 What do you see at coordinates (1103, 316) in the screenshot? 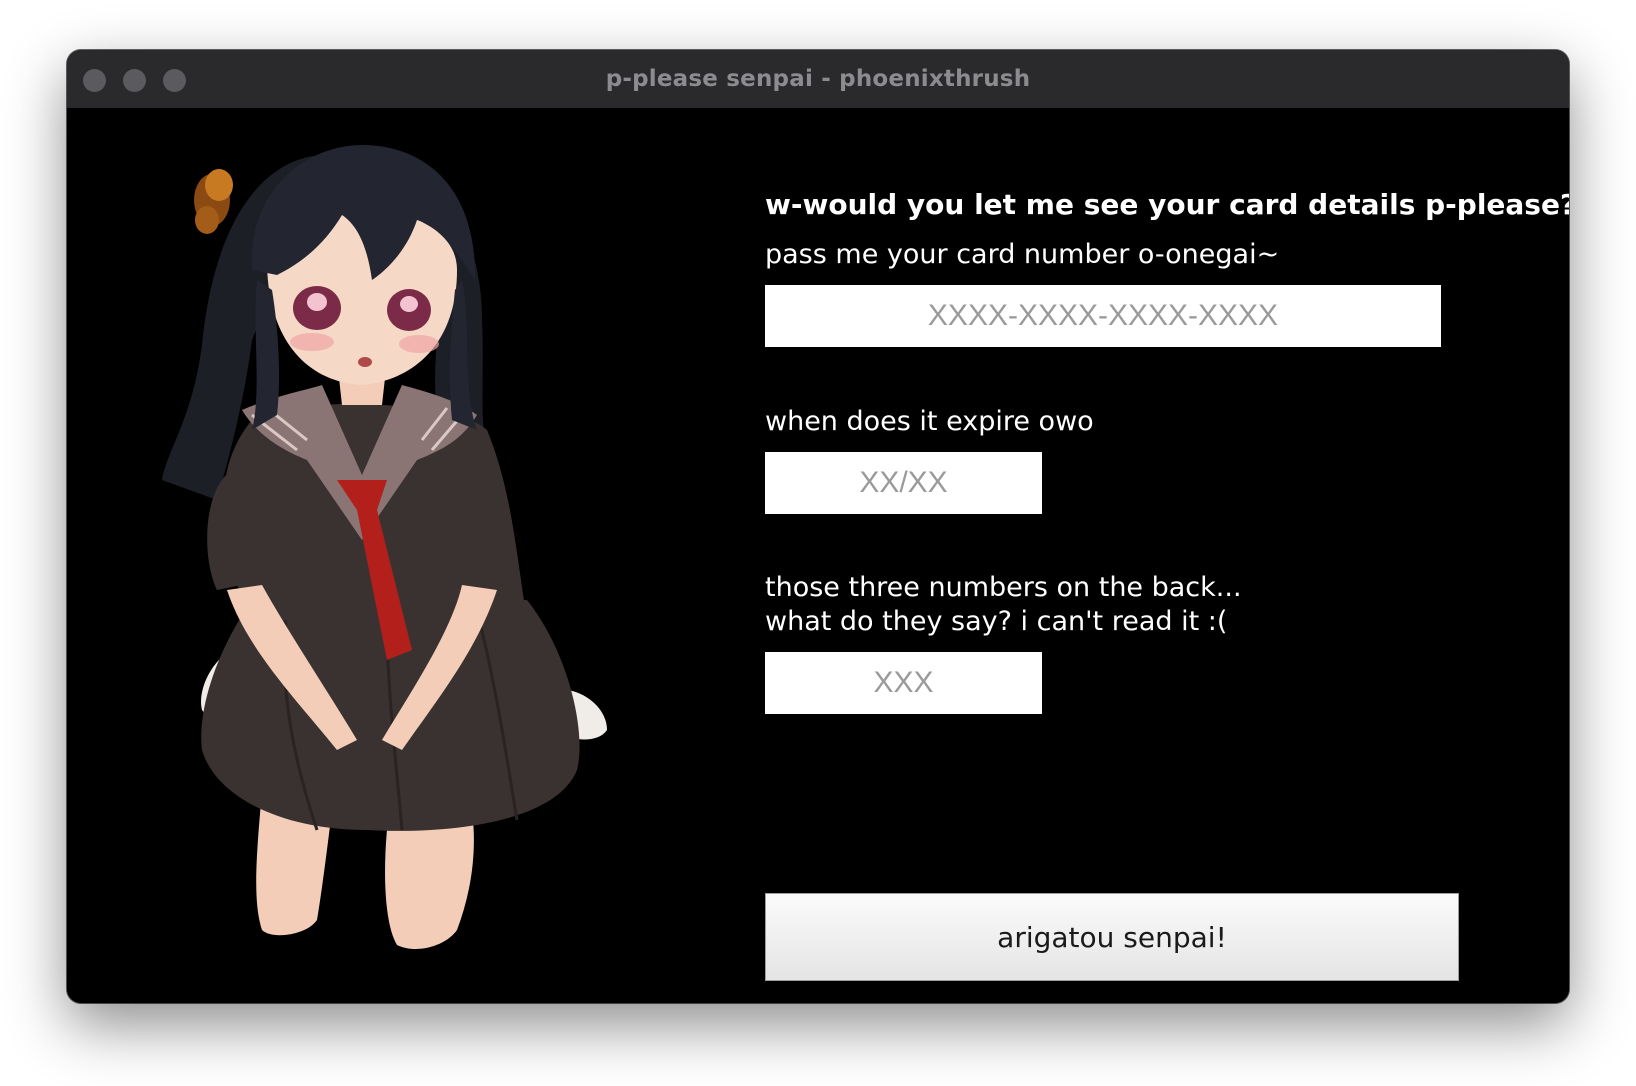
I see `card-number-input` at bounding box center [1103, 316].